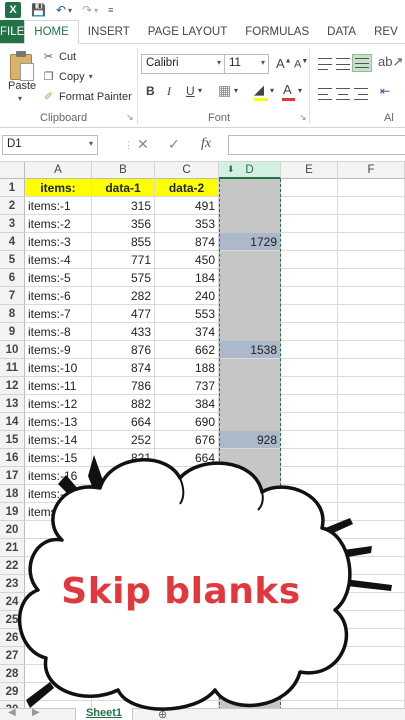 The width and height of the screenshot is (405, 720). Describe the element at coordinates (371, 404) in the screenshot. I see `cell-f13` at that location.